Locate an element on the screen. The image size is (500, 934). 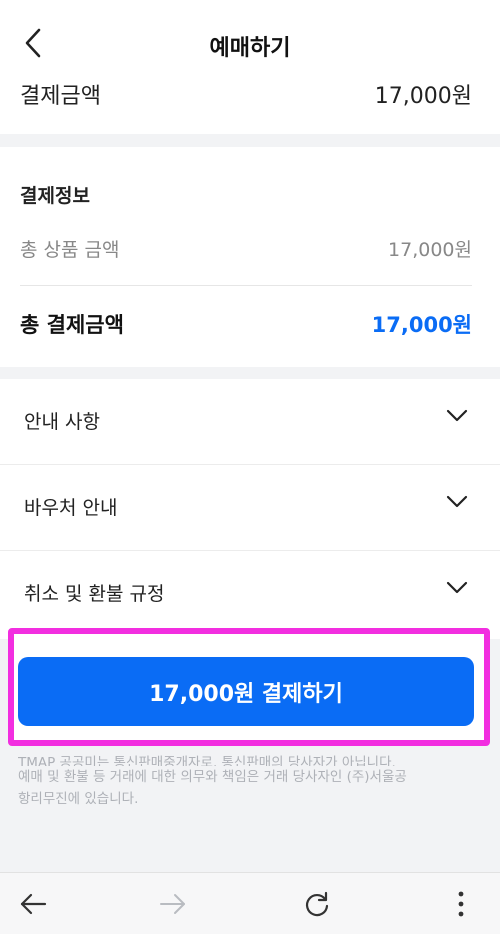
payment-amount-value: 17,000원 is located at coordinates (423, 96).